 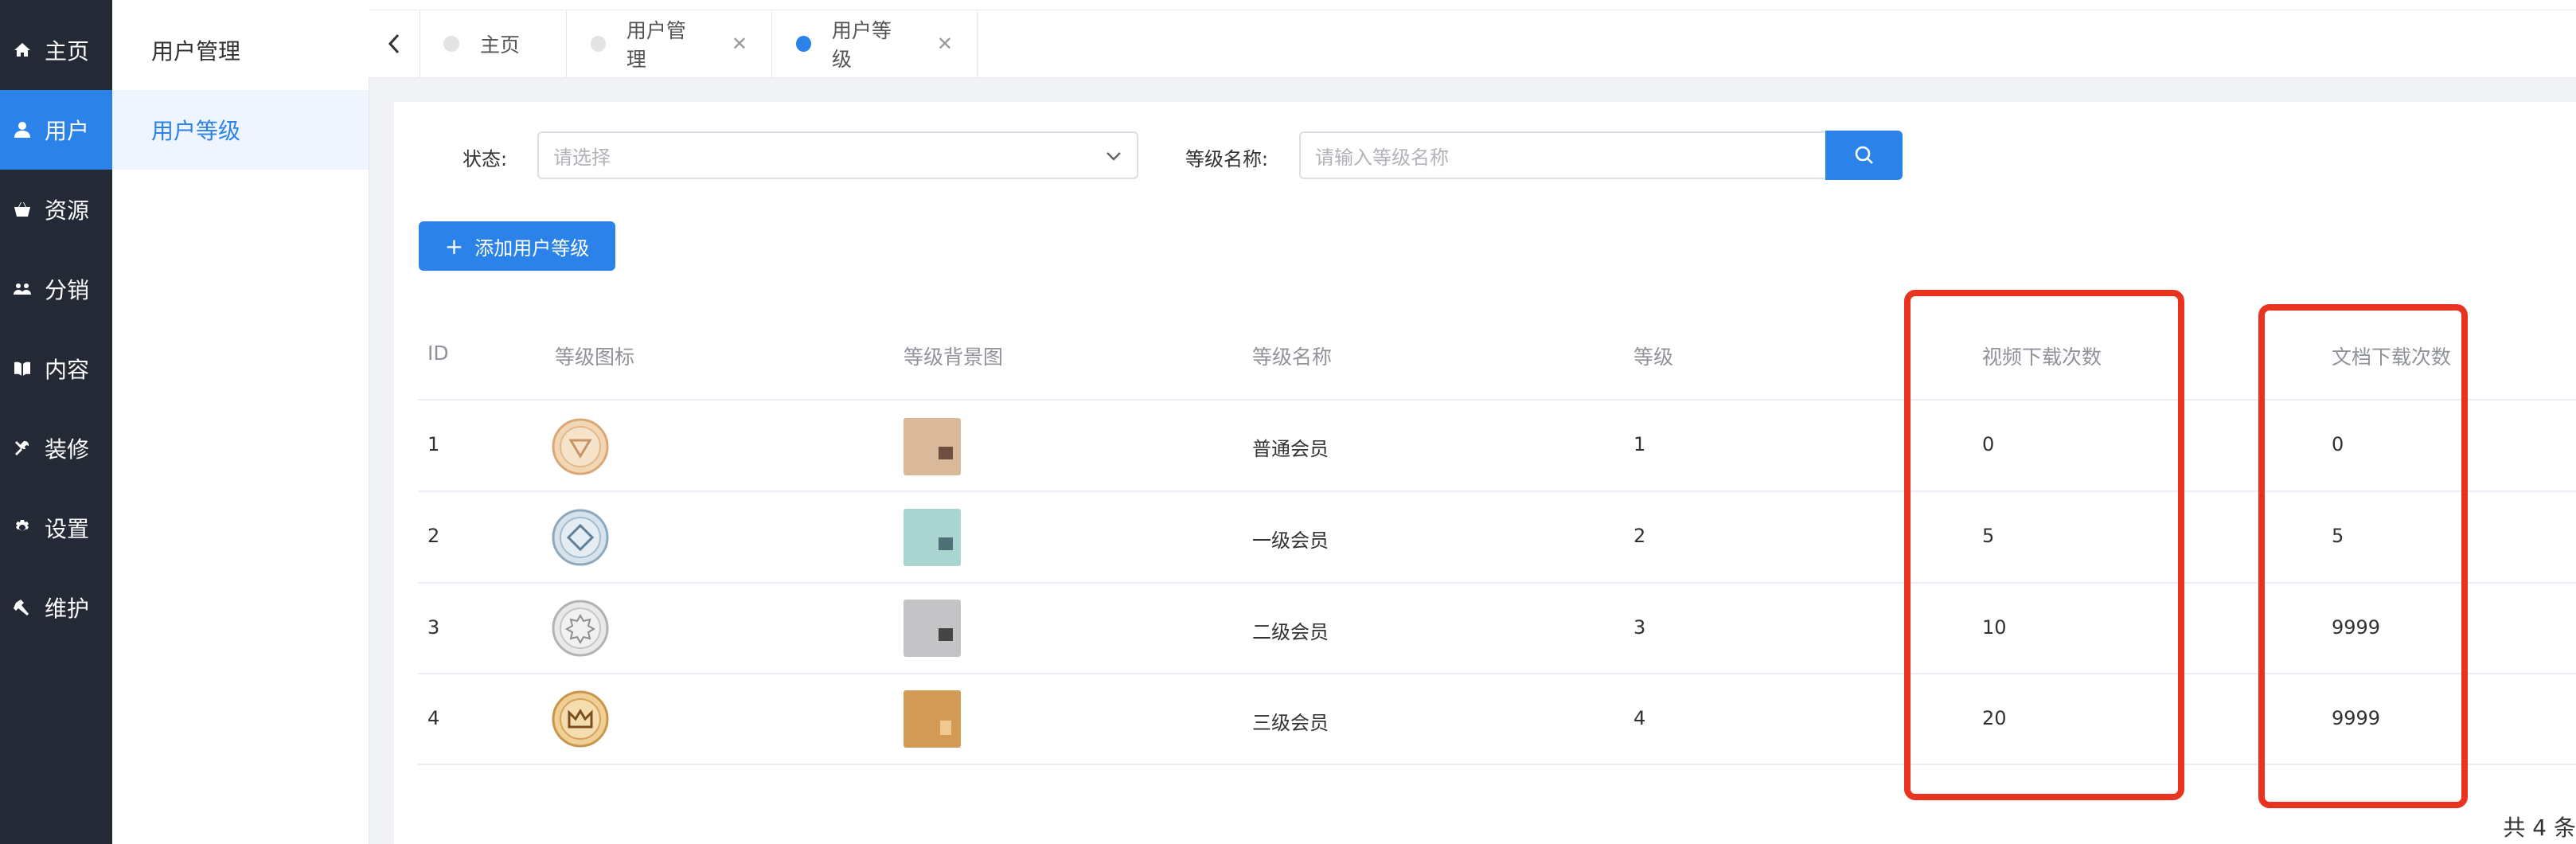 What do you see at coordinates (67, 609) in the screenshot?
I see `nav-item-label: 维护` at bounding box center [67, 609].